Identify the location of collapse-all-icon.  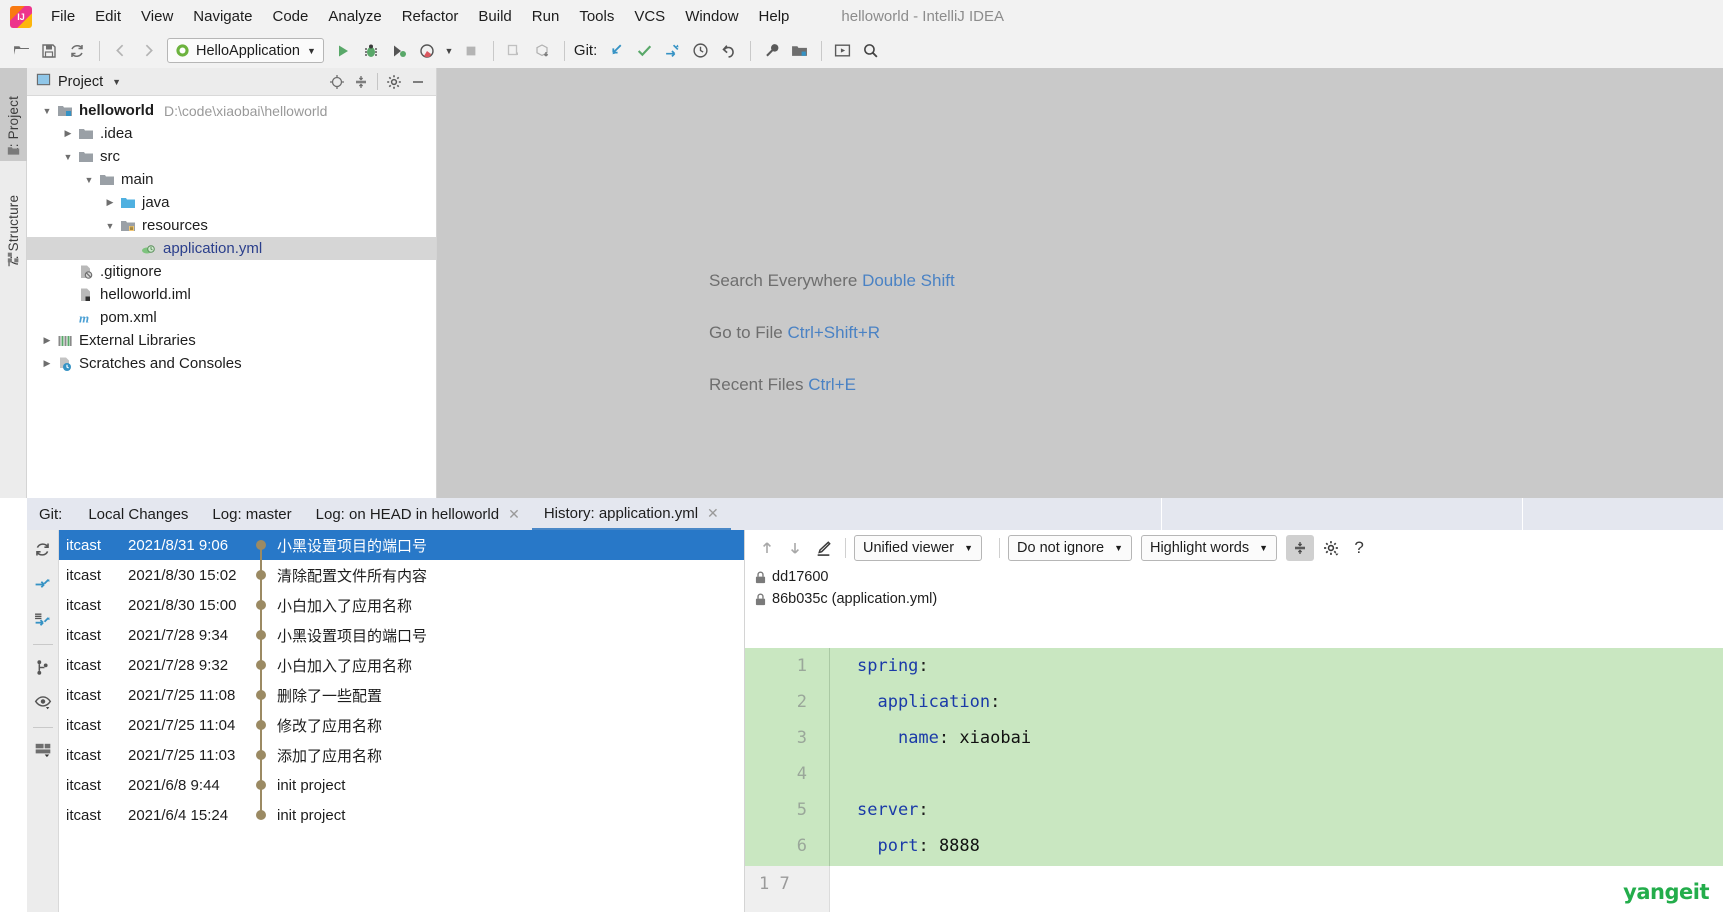
(361, 82).